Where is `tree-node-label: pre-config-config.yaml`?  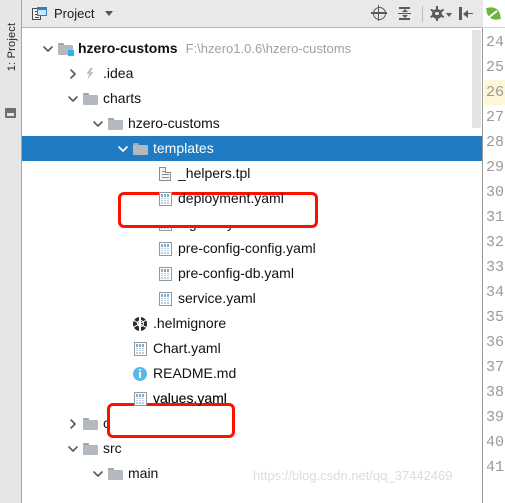 tree-node-label: pre-config-config.yaml is located at coordinates (247, 248).